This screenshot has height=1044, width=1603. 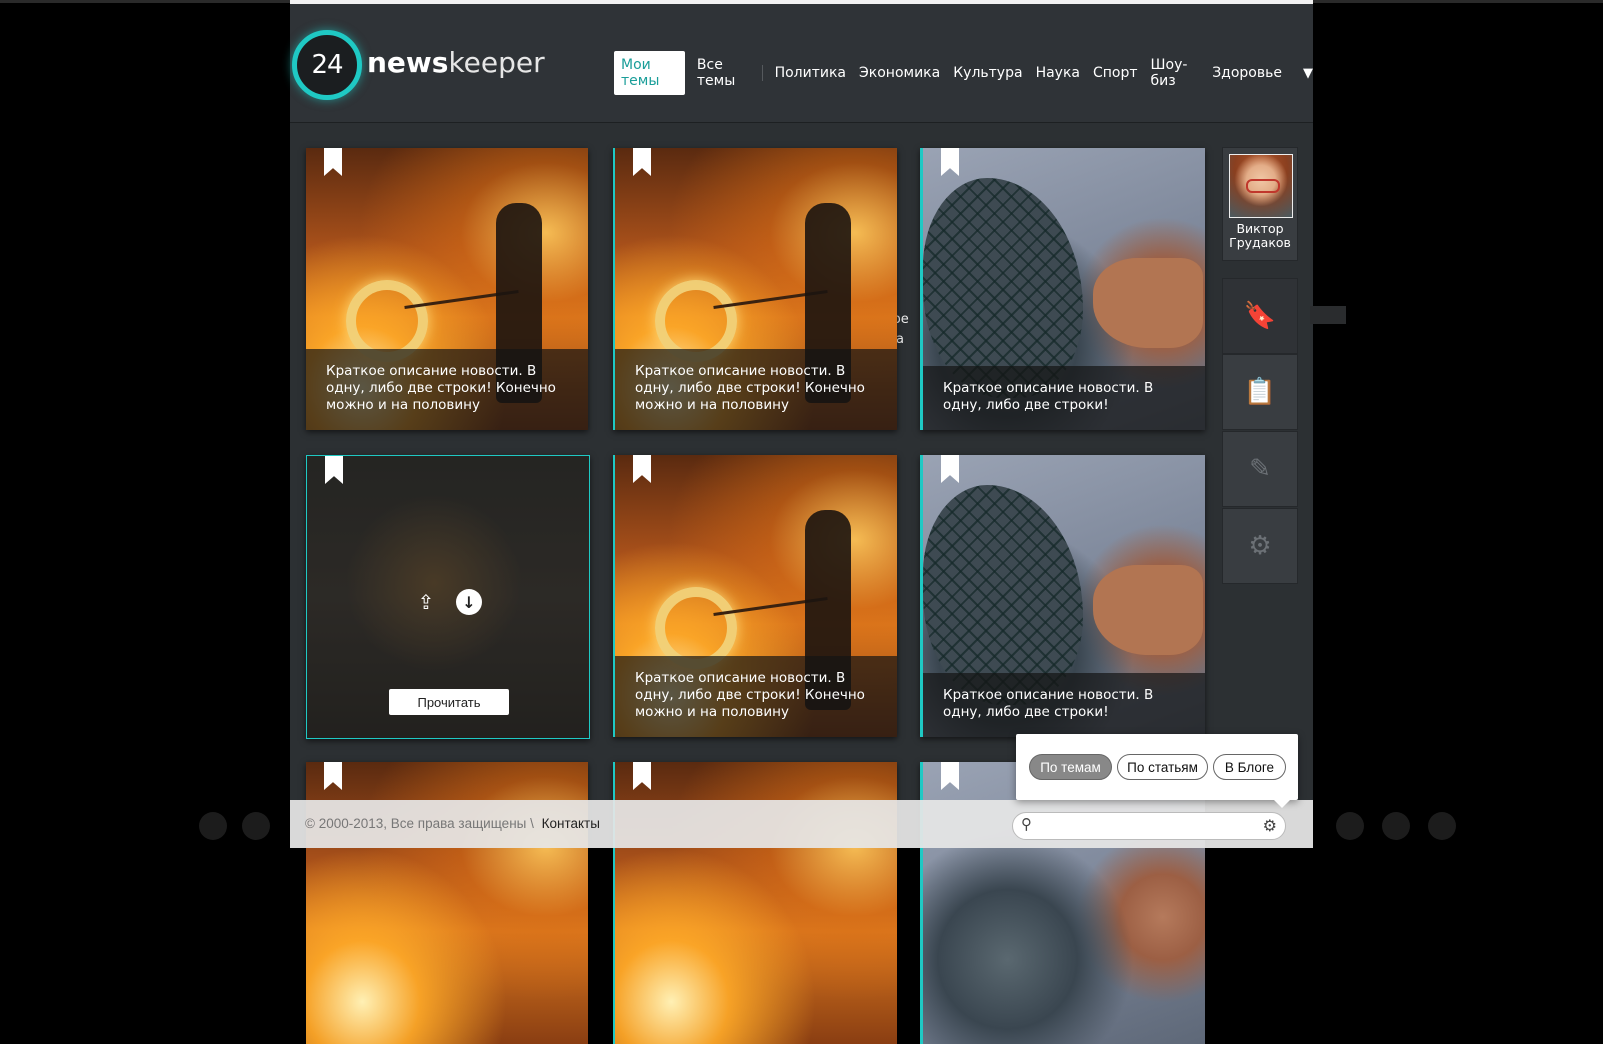 I want to click on filter-in-blog-button: В Блоге, so click(x=1249, y=767).